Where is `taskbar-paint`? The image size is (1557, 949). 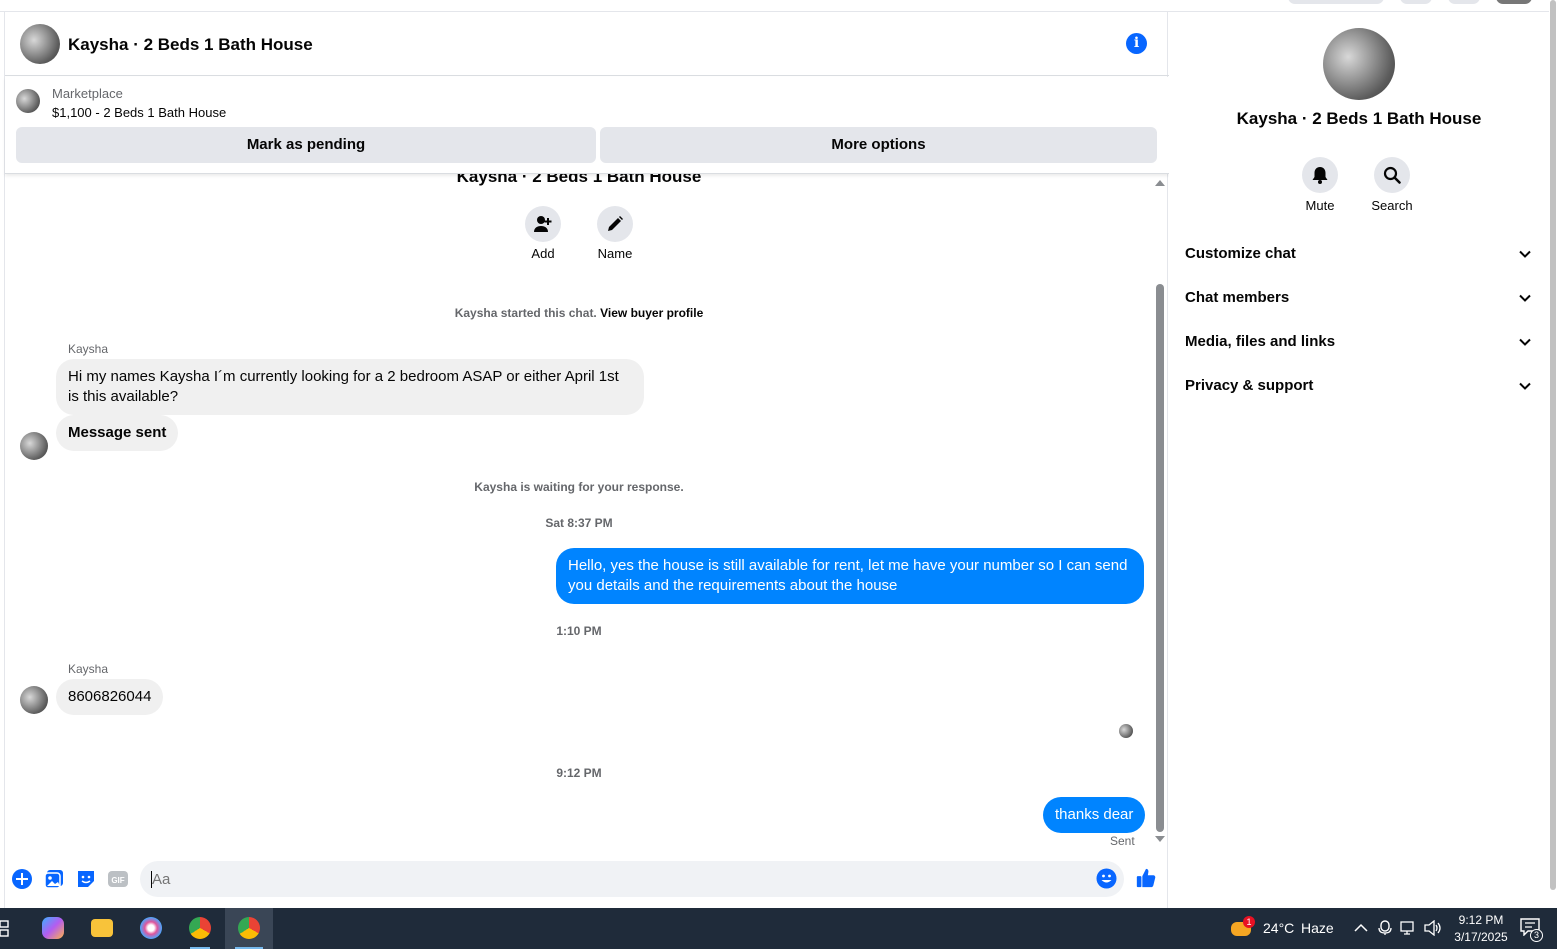
taskbar-paint is located at coordinates (151, 928).